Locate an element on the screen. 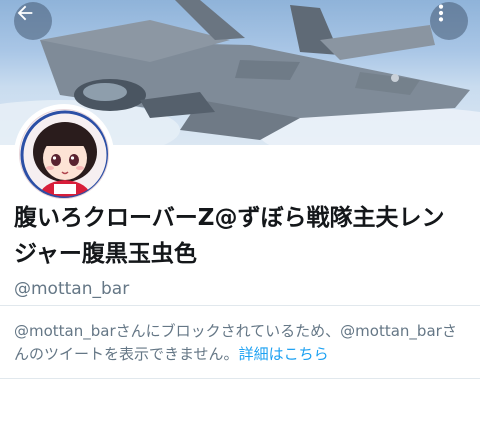  back-button is located at coordinates (33, 21).